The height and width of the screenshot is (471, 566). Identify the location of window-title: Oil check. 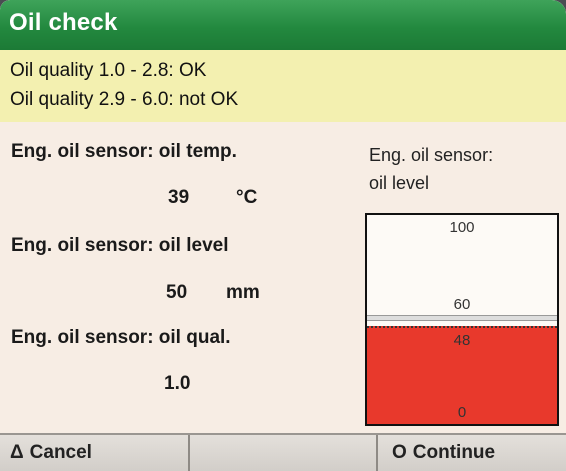
(63, 22).